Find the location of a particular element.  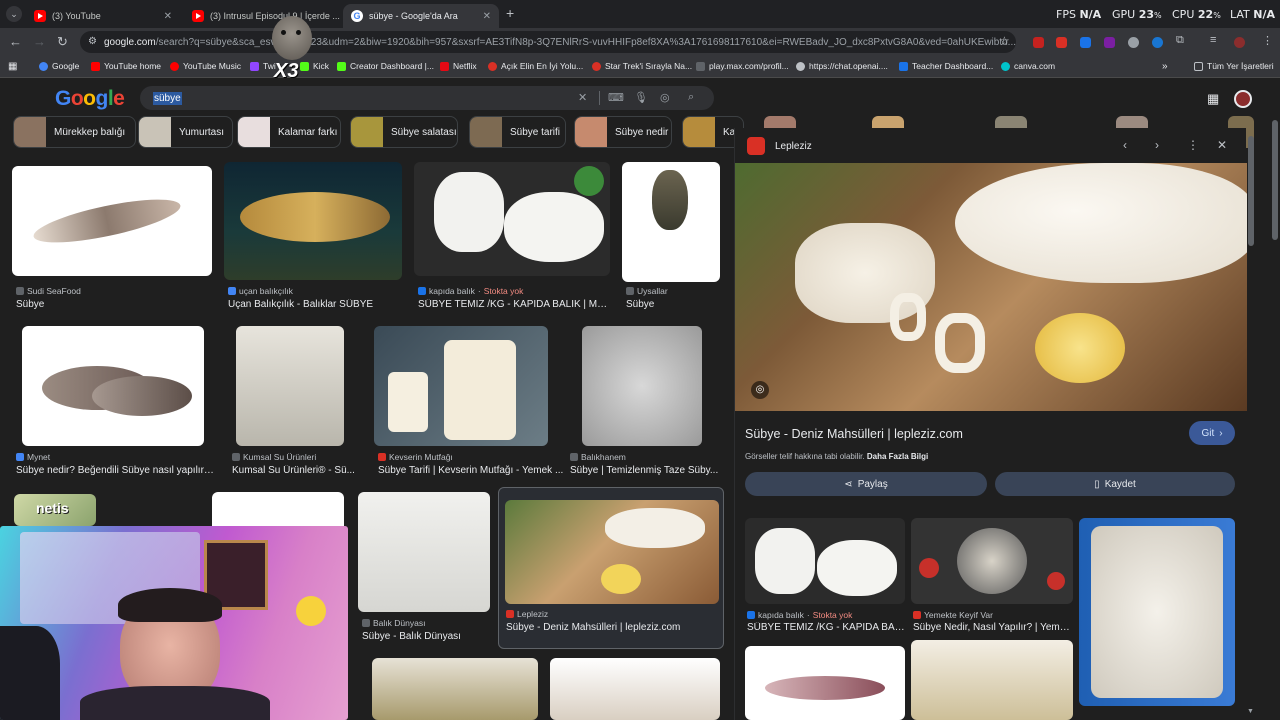

related-search-chip: Kalamar farkı is located at coordinates (289, 132).